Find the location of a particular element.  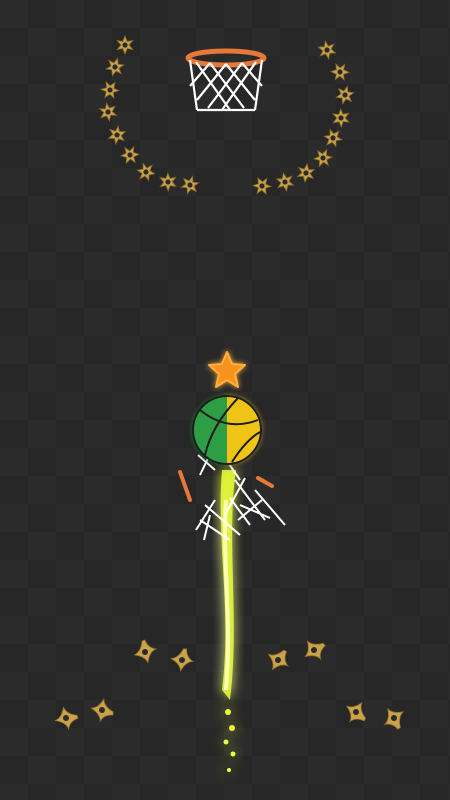

star-icon is located at coordinates (227, 369).